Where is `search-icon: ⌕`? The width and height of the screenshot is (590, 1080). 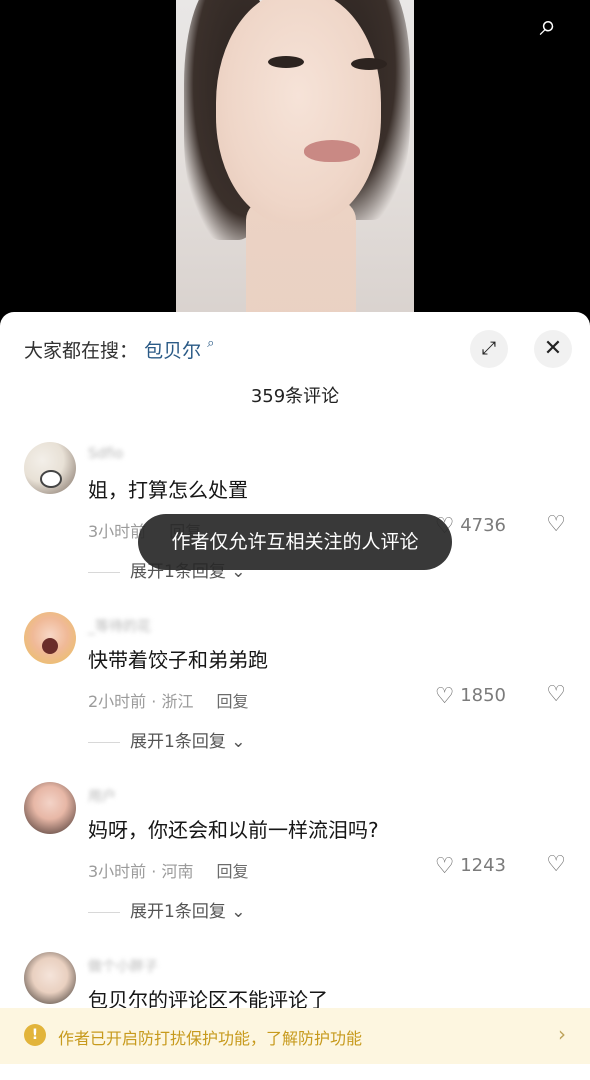
search-icon: ⌕ is located at coordinates (548, 26).